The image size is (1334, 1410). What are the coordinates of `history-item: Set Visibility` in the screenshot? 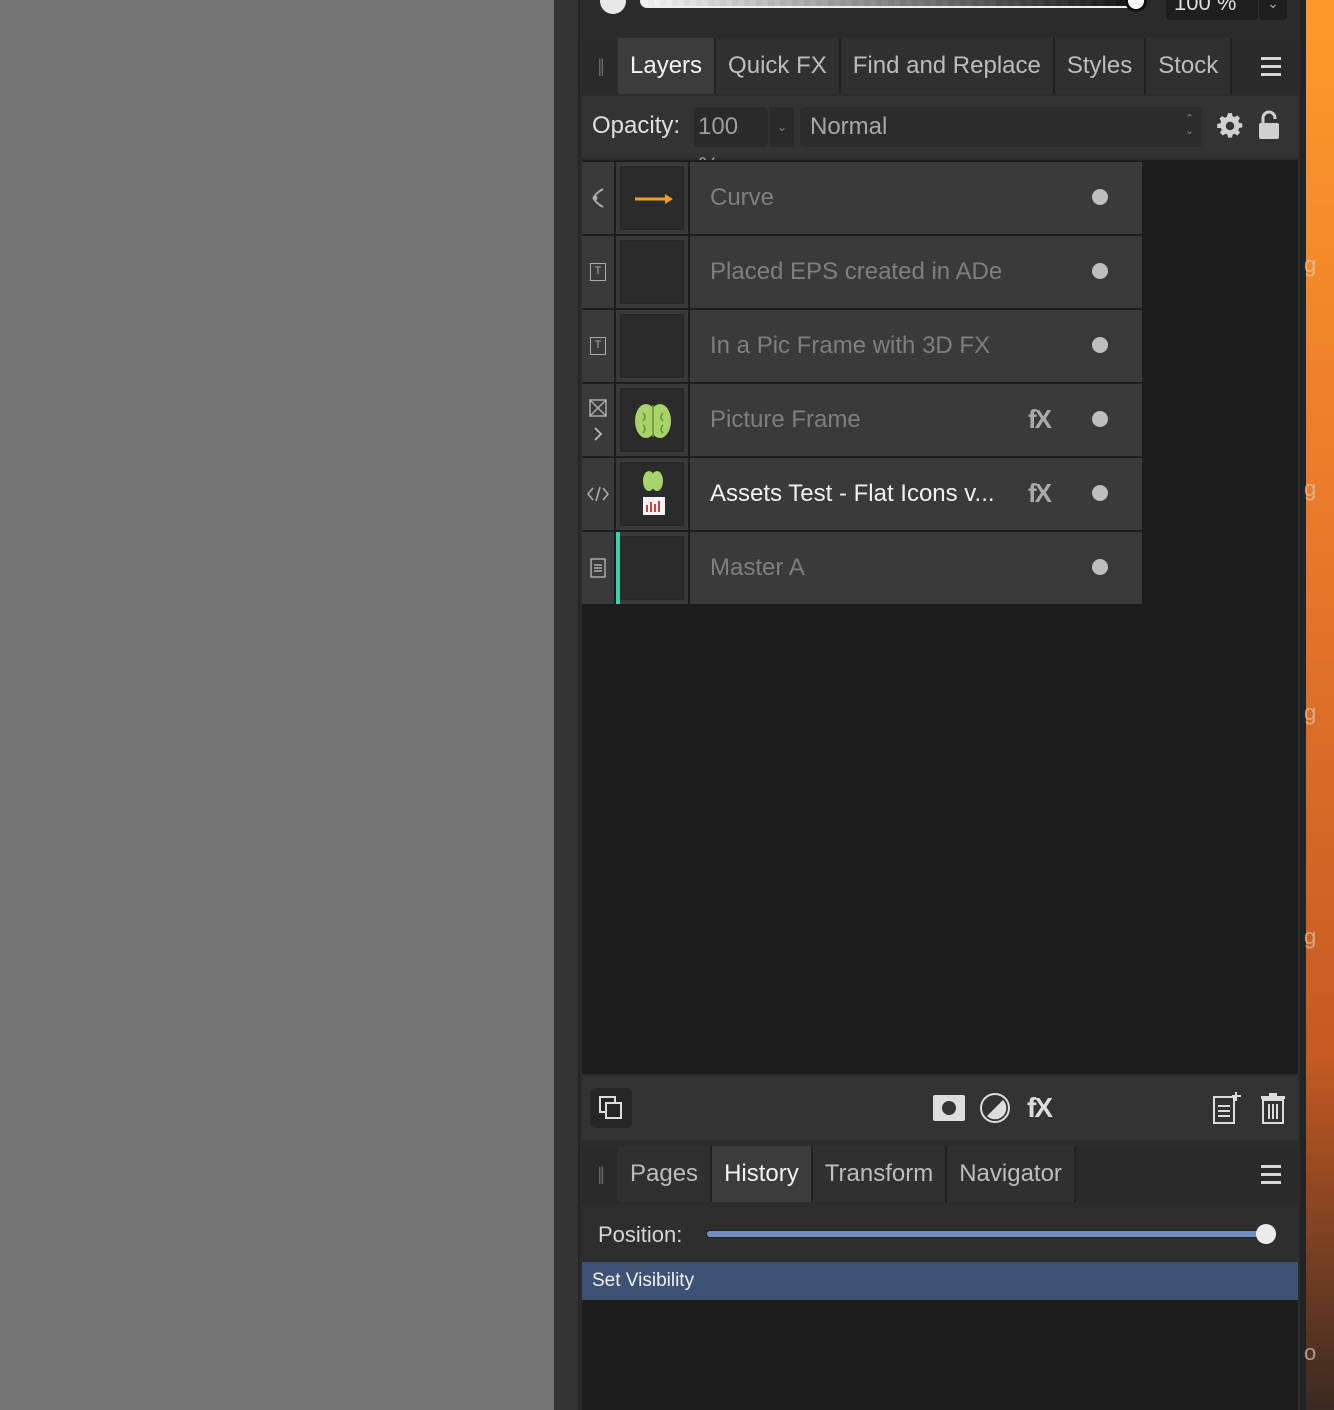 It's located at (940, 1281).